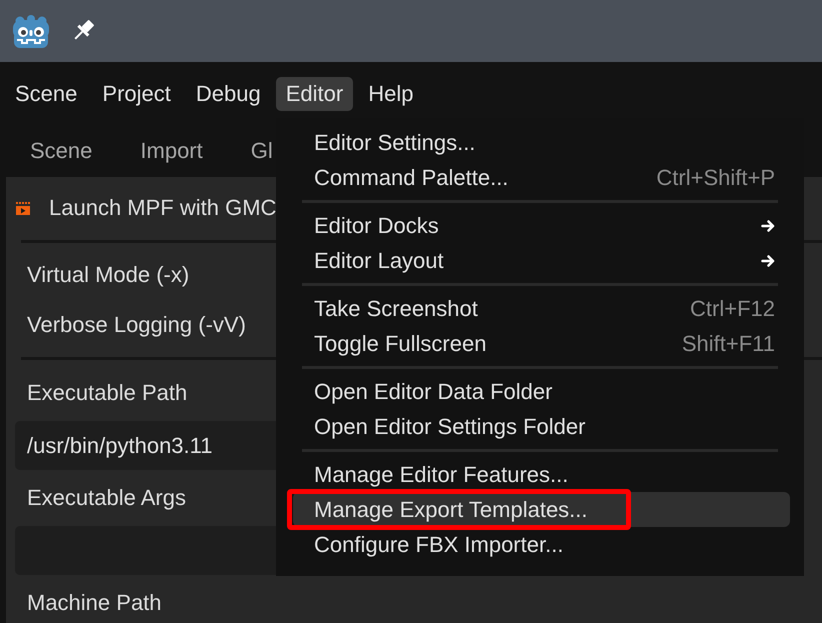  I want to click on launch-button: Launch MPF with GMC, so click(146, 208).